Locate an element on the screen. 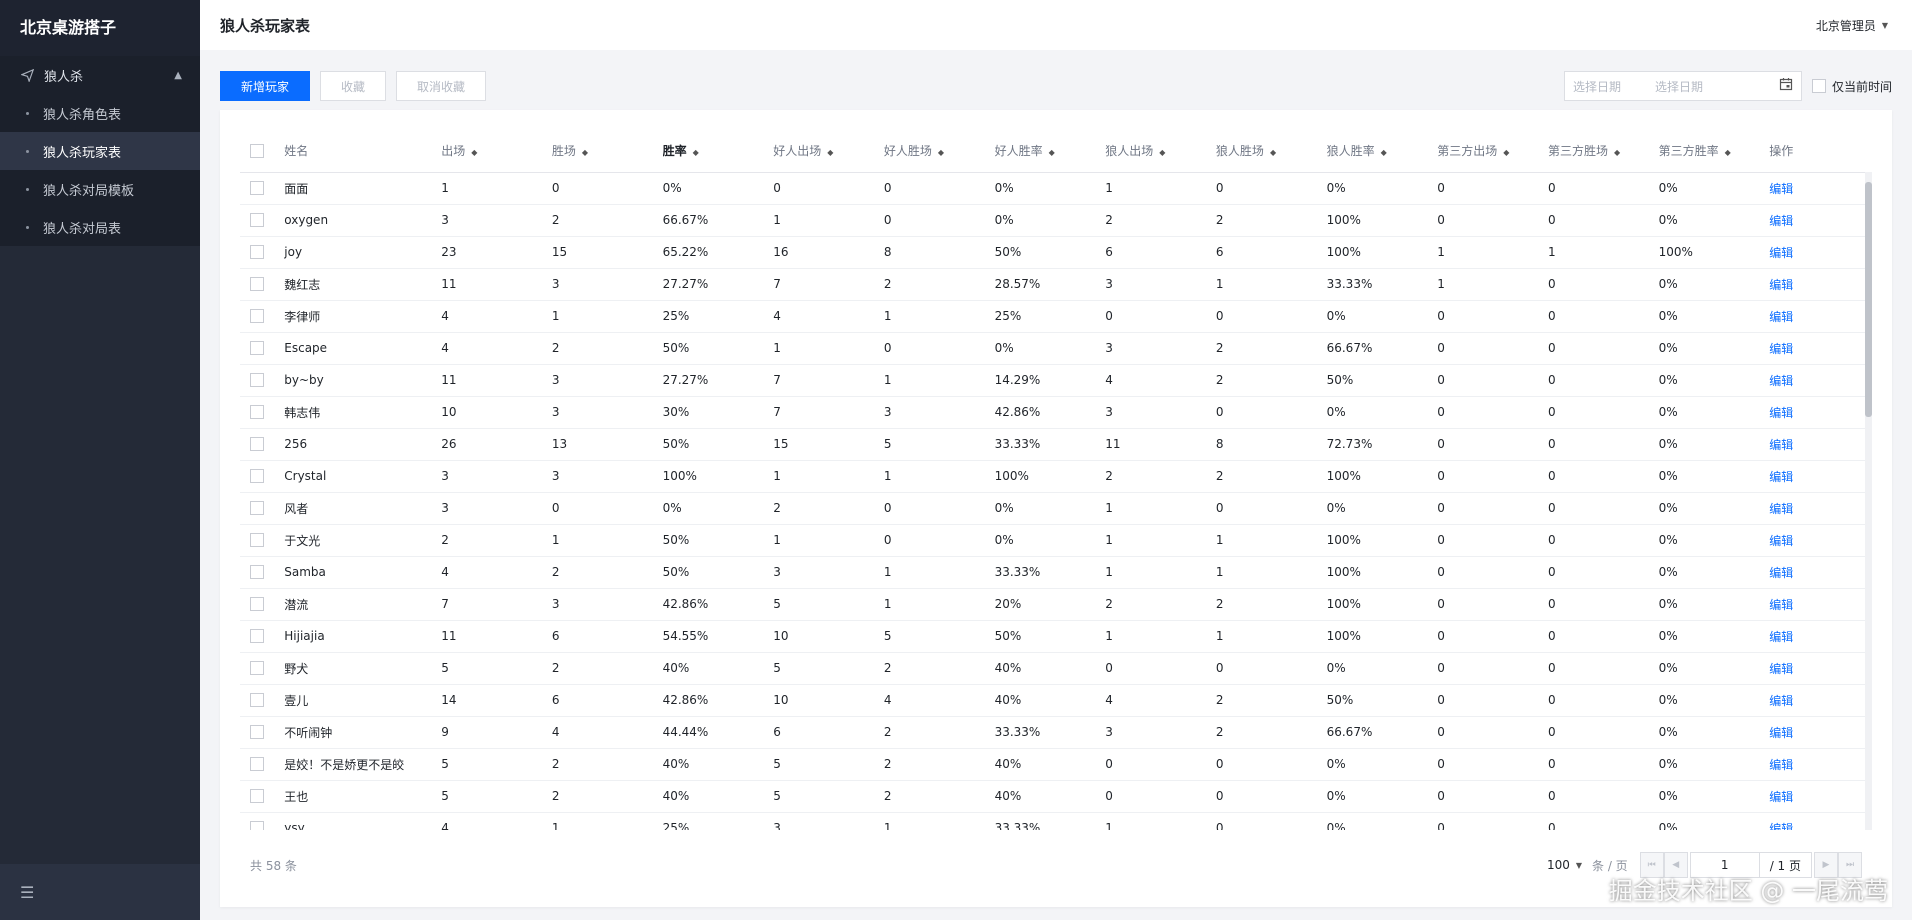  add-player-button: 新增玩家 is located at coordinates (265, 86).